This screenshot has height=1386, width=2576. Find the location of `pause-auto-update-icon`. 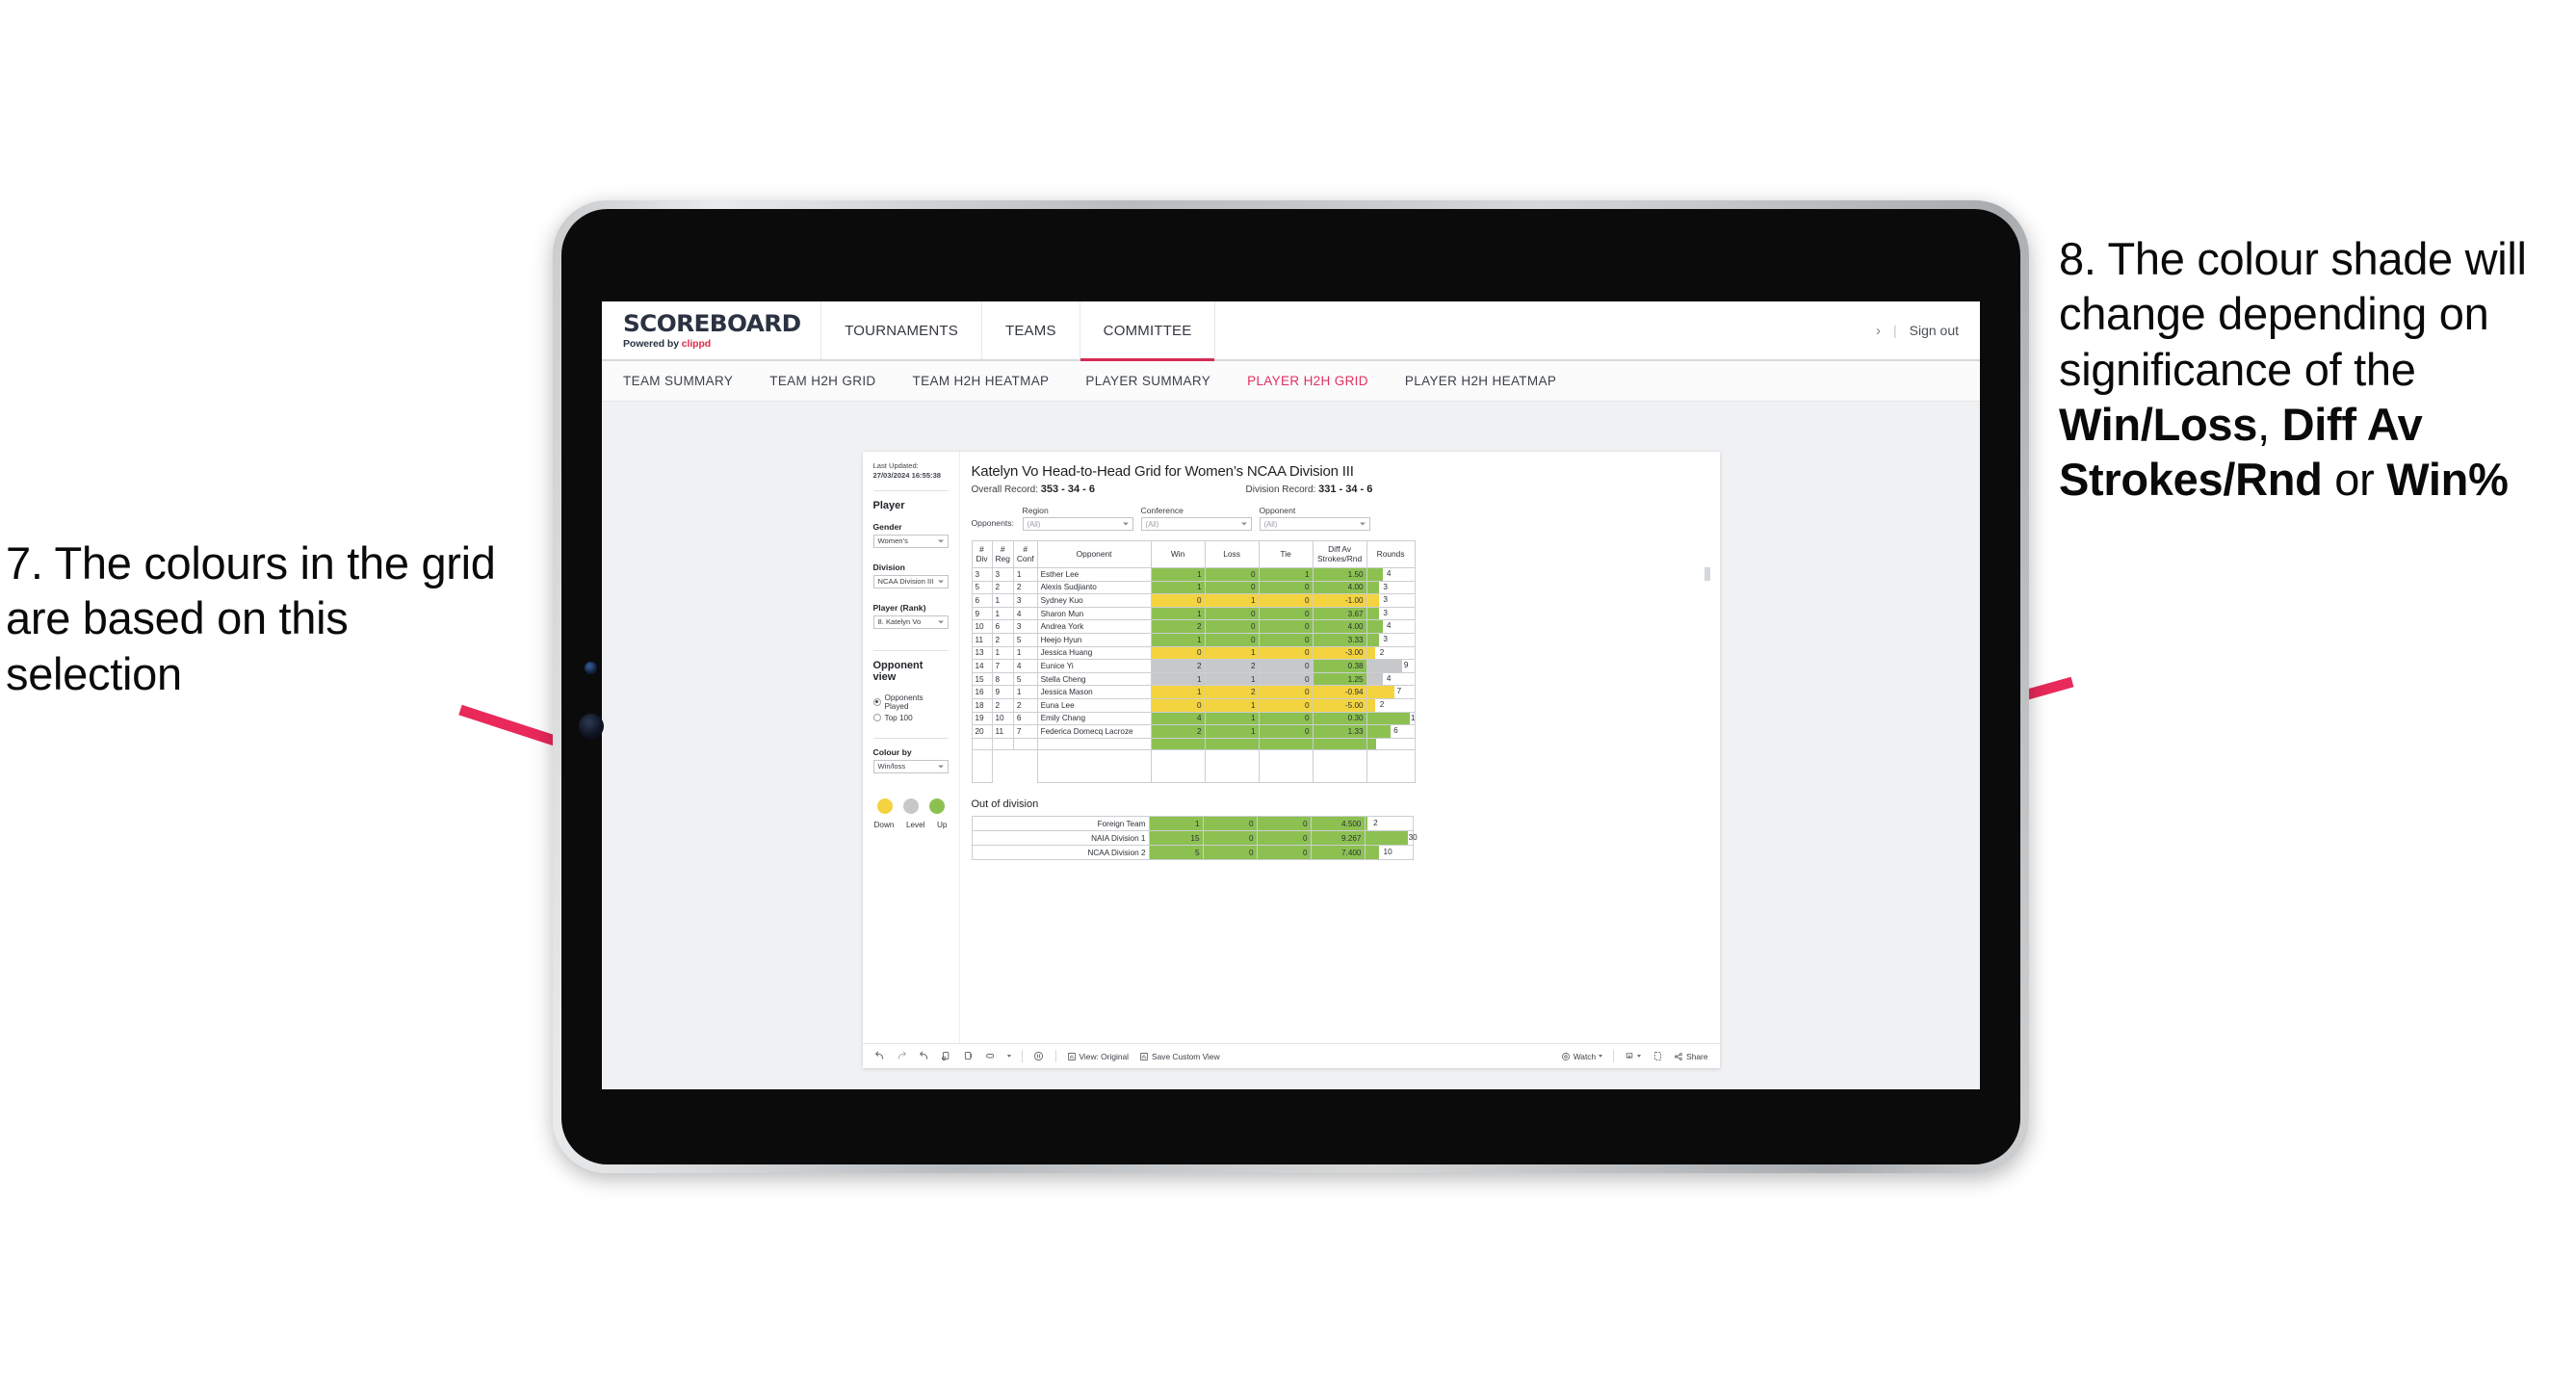

pause-auto-update-icon is located at coordinates (1039, 1056).